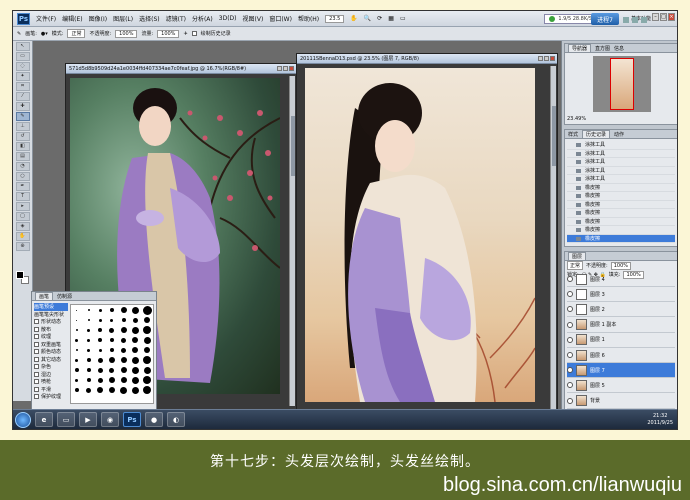 The height and width of the screenshot is (500, 690). I want to click on scrollbar-thumb, so click(554, 136).